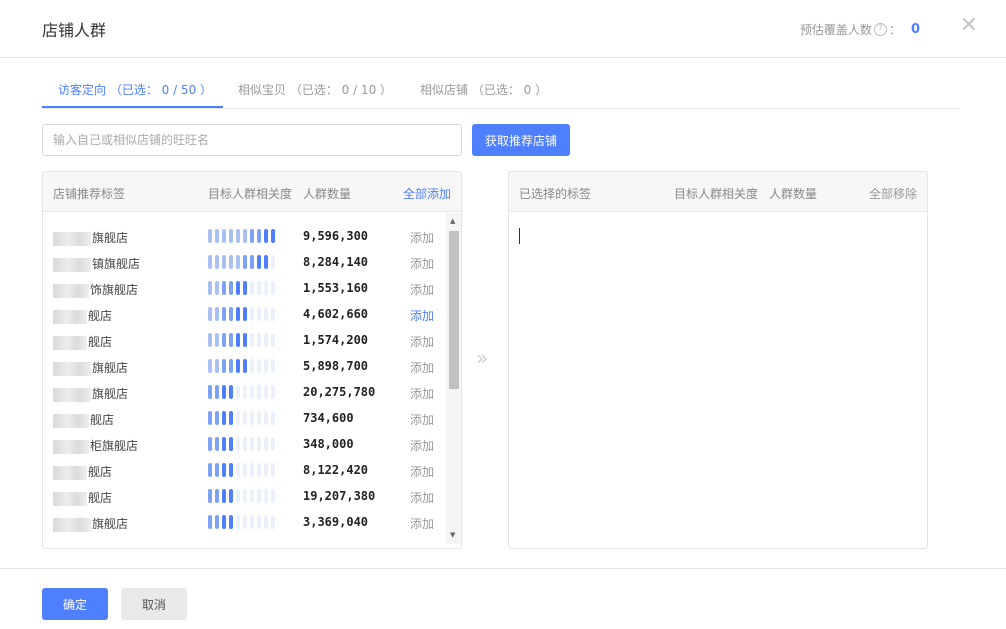 Image resolution: width=1006 pixels, height=629 pixels. Describe the element at coordinates (135, 89) in the screenshot. I see `tab-visitor-targeting: 访客定向 （已选： 0 / 50 ）` at that location.